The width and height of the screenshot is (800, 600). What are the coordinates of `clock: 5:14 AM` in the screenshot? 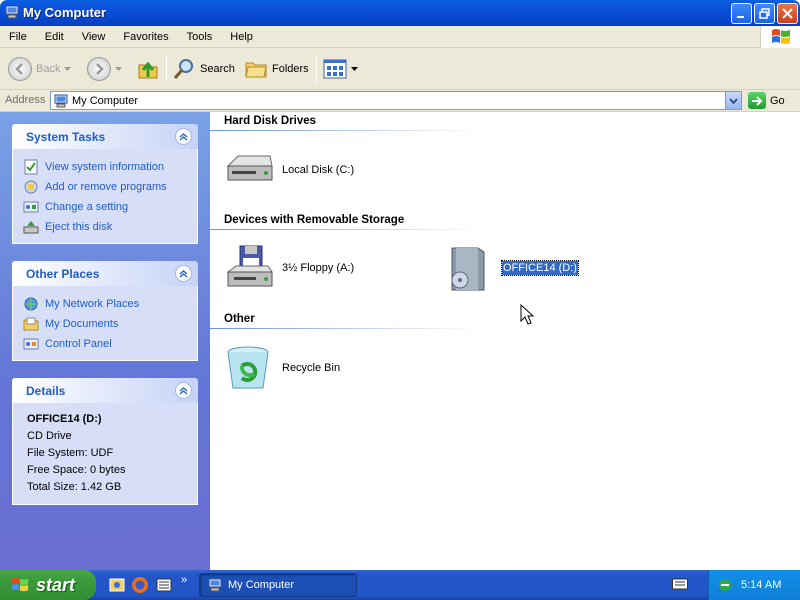 It's located at (761, 585).